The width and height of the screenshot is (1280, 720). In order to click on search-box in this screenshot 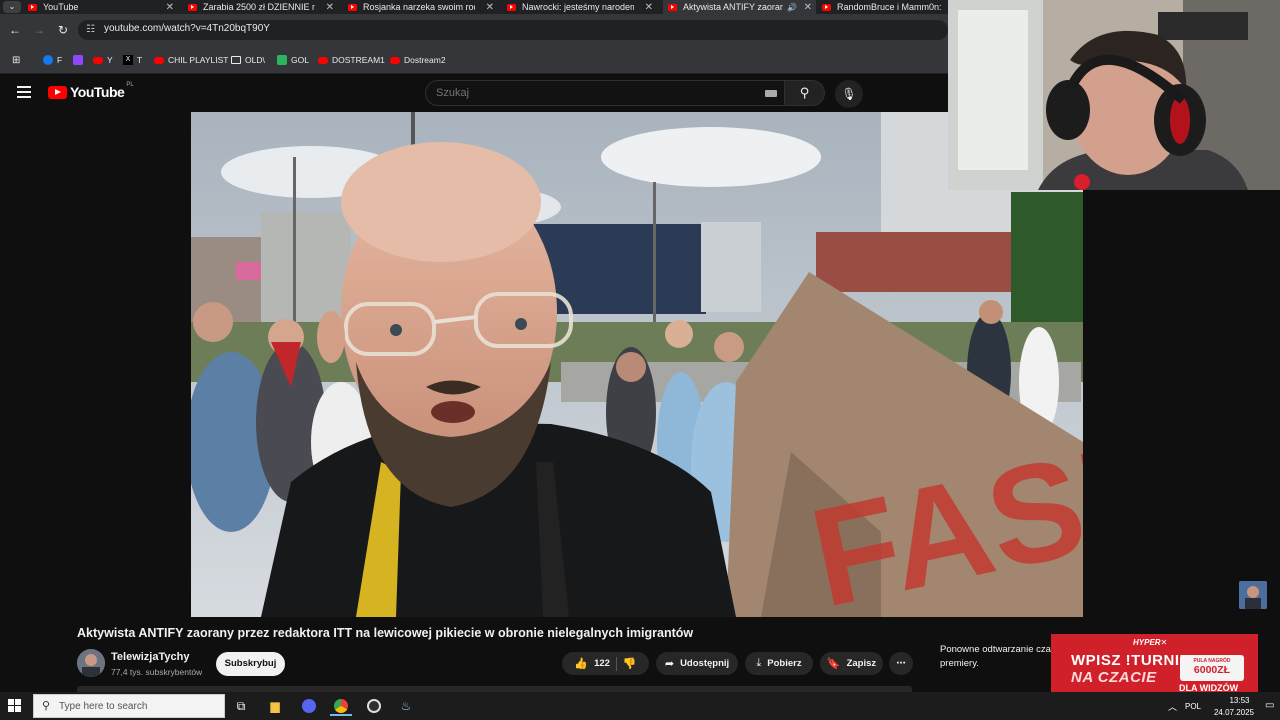, I will do `click(605, 93)`.